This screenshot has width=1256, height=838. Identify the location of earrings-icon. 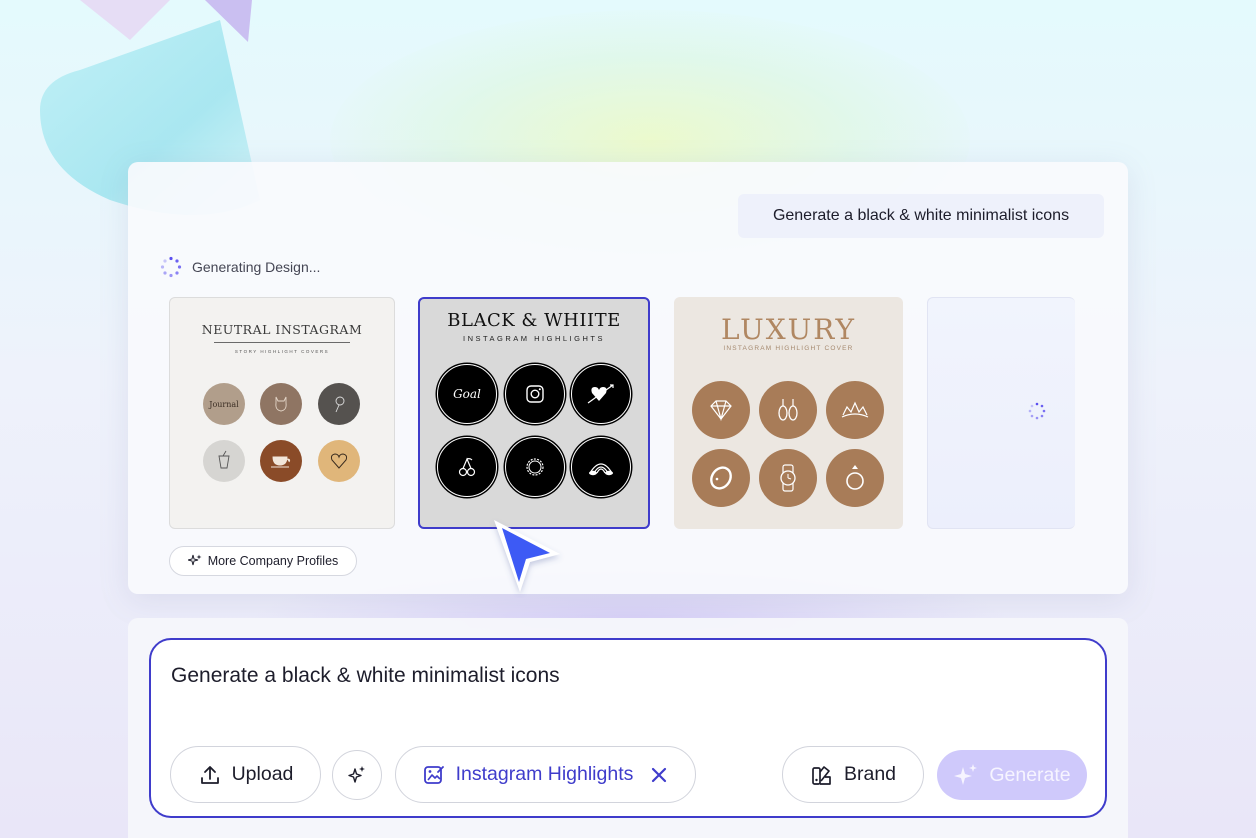
(788, 410).